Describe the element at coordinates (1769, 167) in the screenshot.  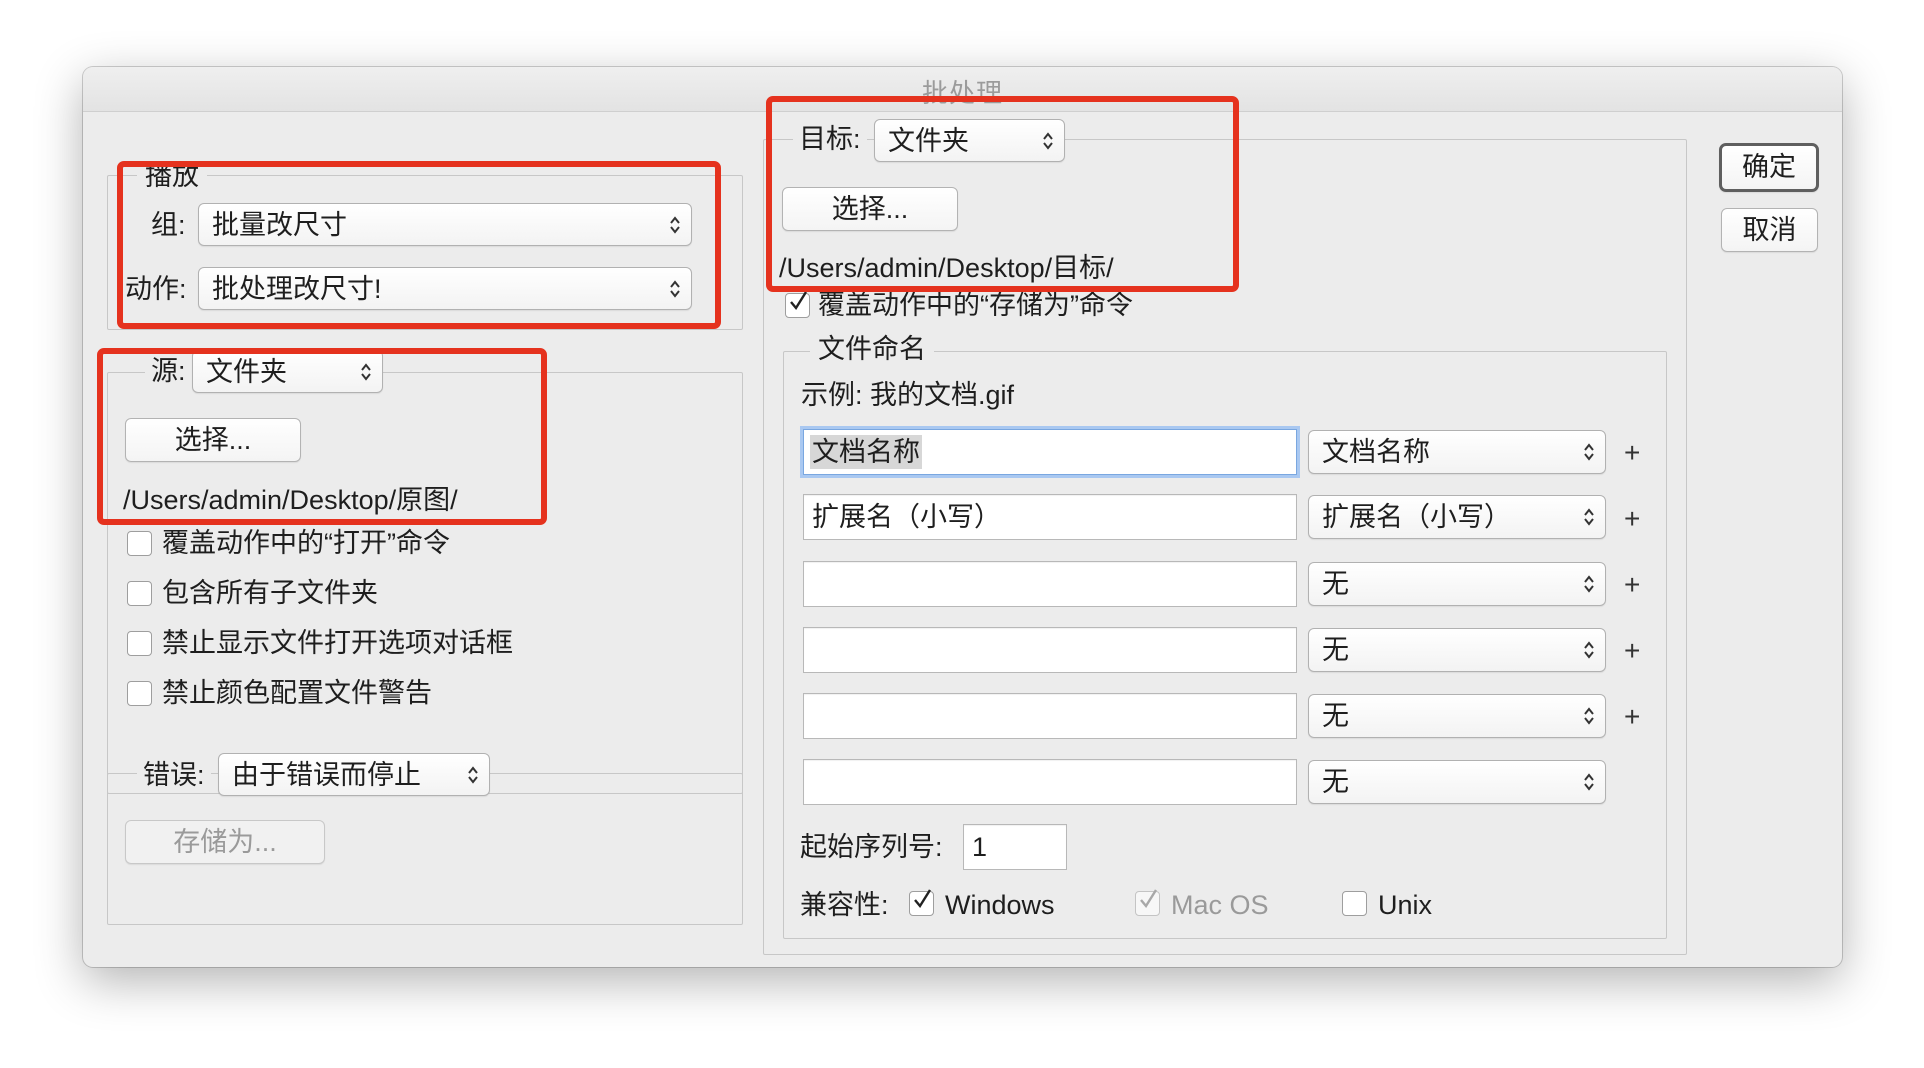
I see `ok-button: 确定` at that location.